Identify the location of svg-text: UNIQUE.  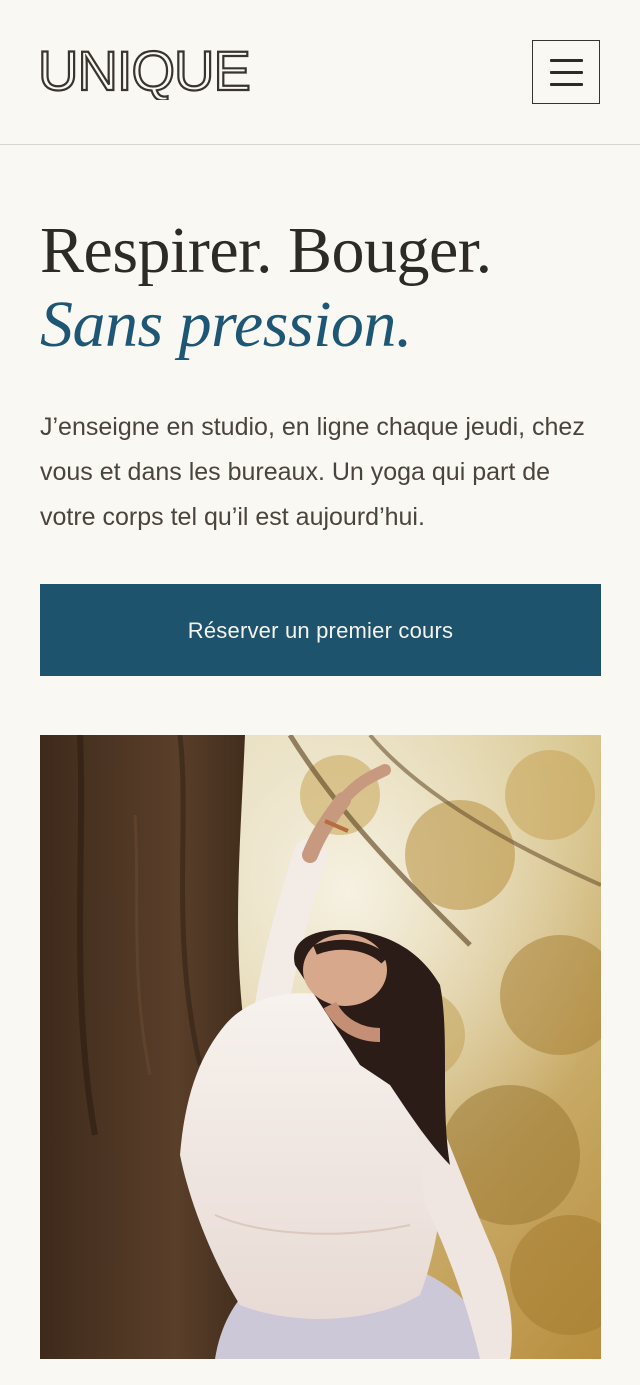
(144, 69).